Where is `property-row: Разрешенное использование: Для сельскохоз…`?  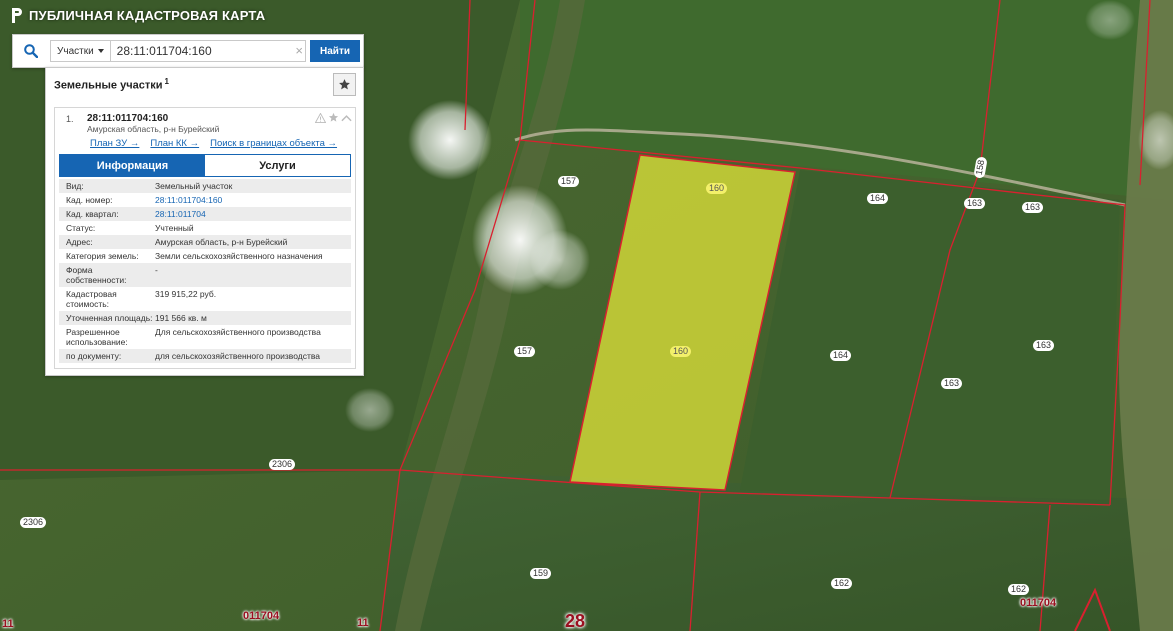
property-row: Разрешенное использование: Для сельскохоз… is located at coordinates (205, 337).